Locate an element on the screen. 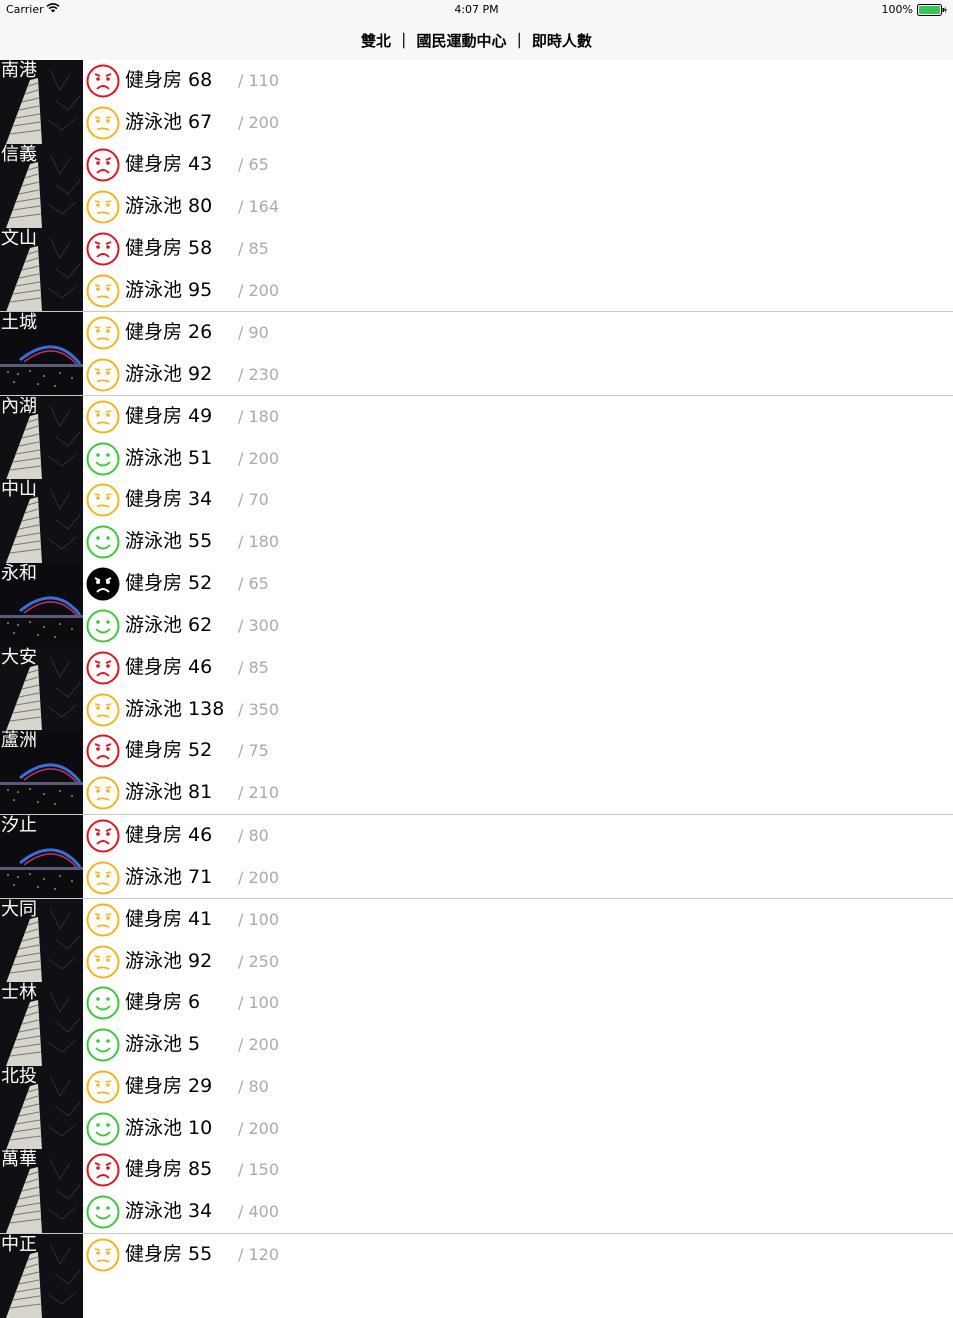 This screenshot has width=953, height=1318. gym-count-label: 健身房 29 is located at coordinates (169, 1086).